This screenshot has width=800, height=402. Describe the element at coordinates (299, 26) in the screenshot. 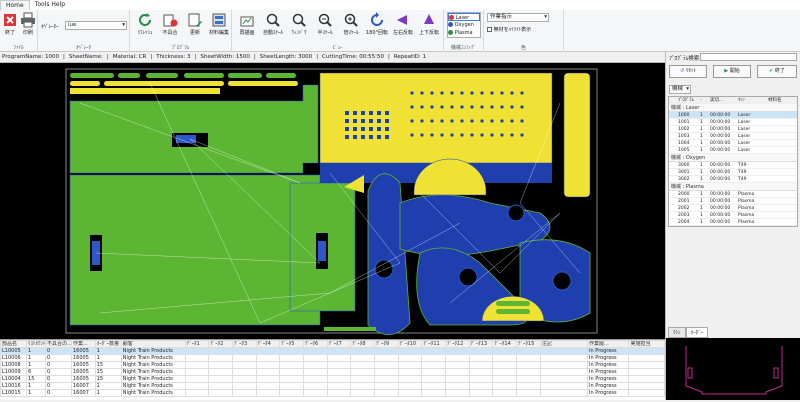

I see `window-zoom-button: ｳｨﾝﾄﾞｳ` at that location.